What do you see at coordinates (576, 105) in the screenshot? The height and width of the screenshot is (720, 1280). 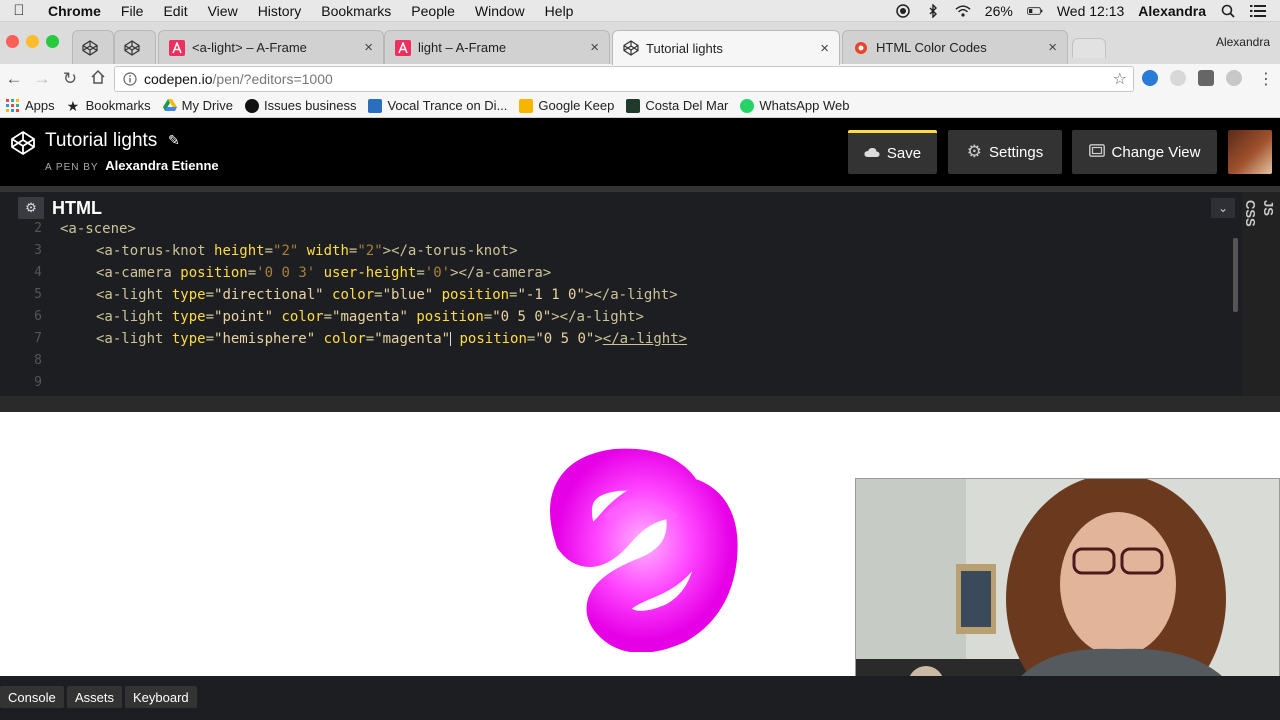 I see `bookmark-label: Google Keep` at bounding box center [576, 105].